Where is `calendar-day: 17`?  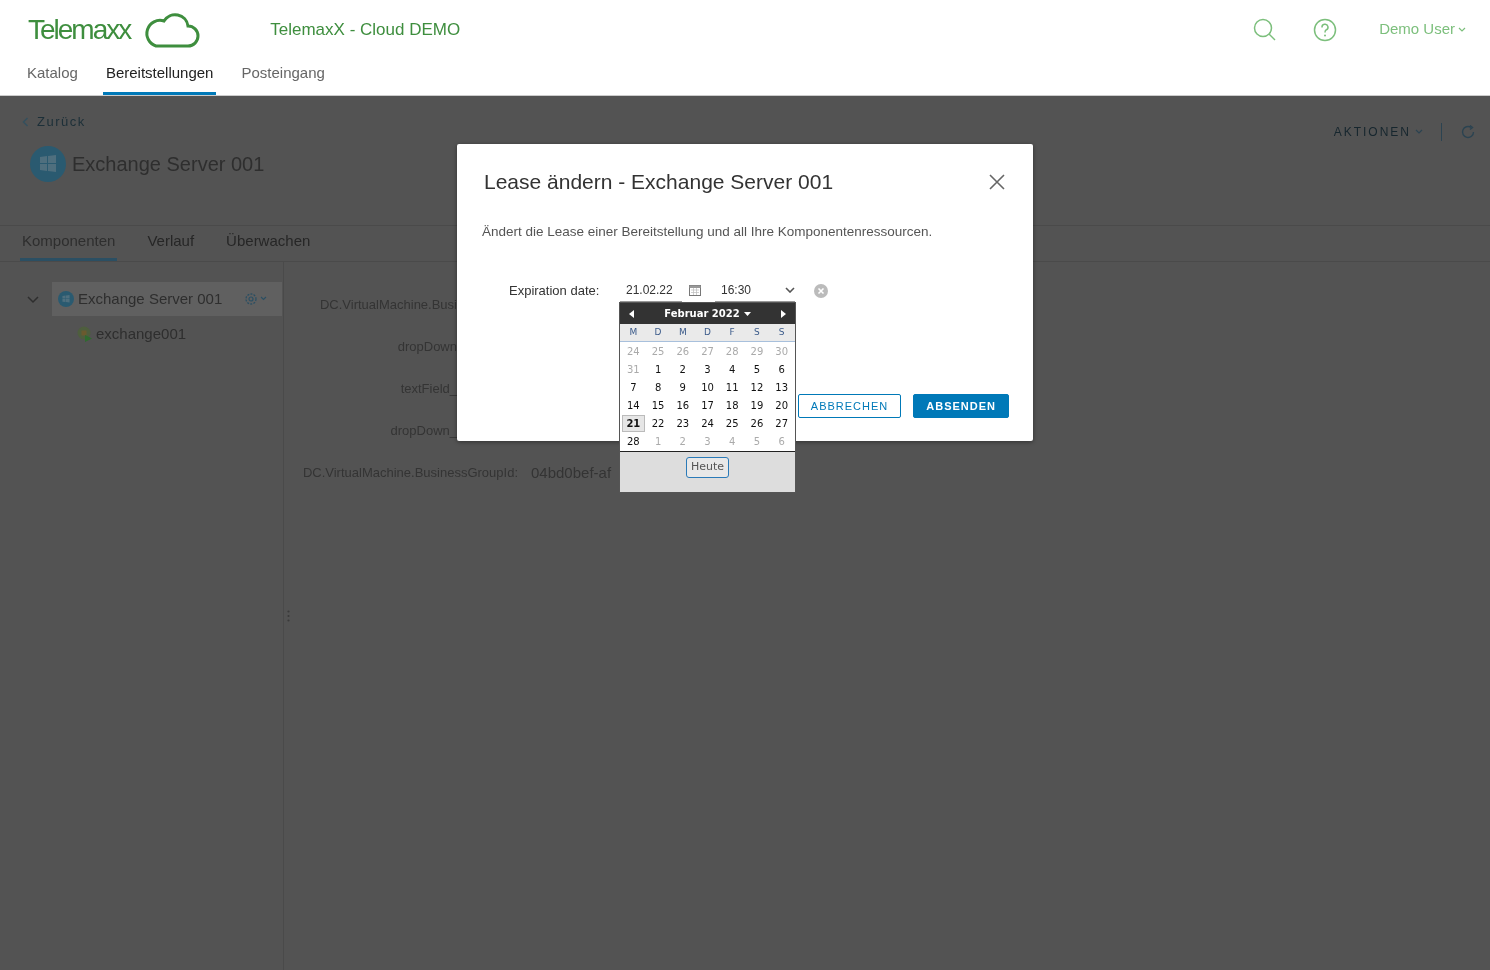 calendar-day: 17 is located at coordinates (707, 405).